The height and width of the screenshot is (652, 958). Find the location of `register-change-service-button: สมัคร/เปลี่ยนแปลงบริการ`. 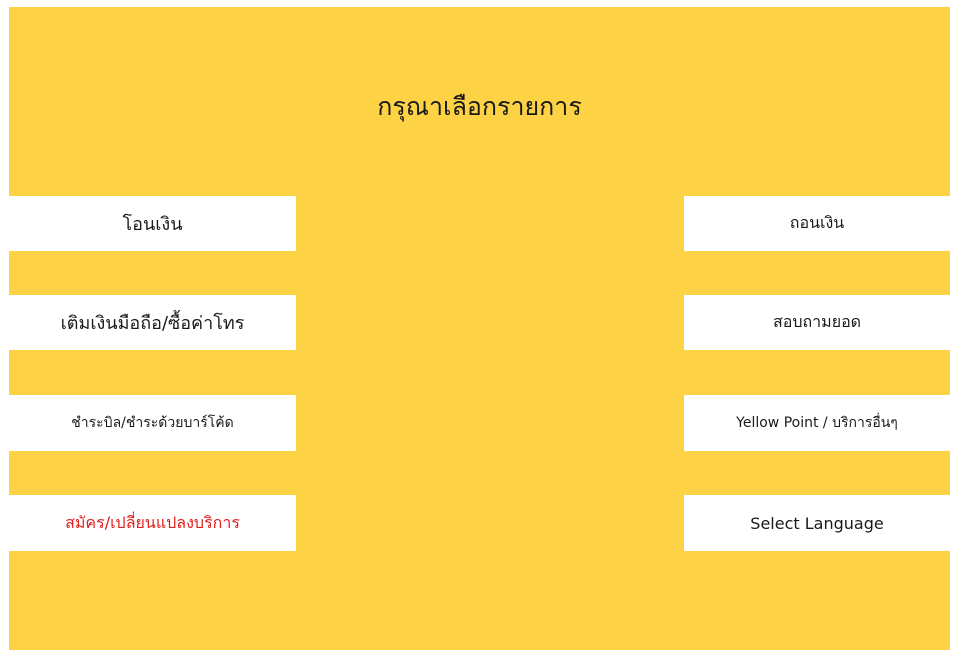

register-change-service-button: สมัคร/เปลี่ยนแปลงบริการ is located at coordinates (152, 523).